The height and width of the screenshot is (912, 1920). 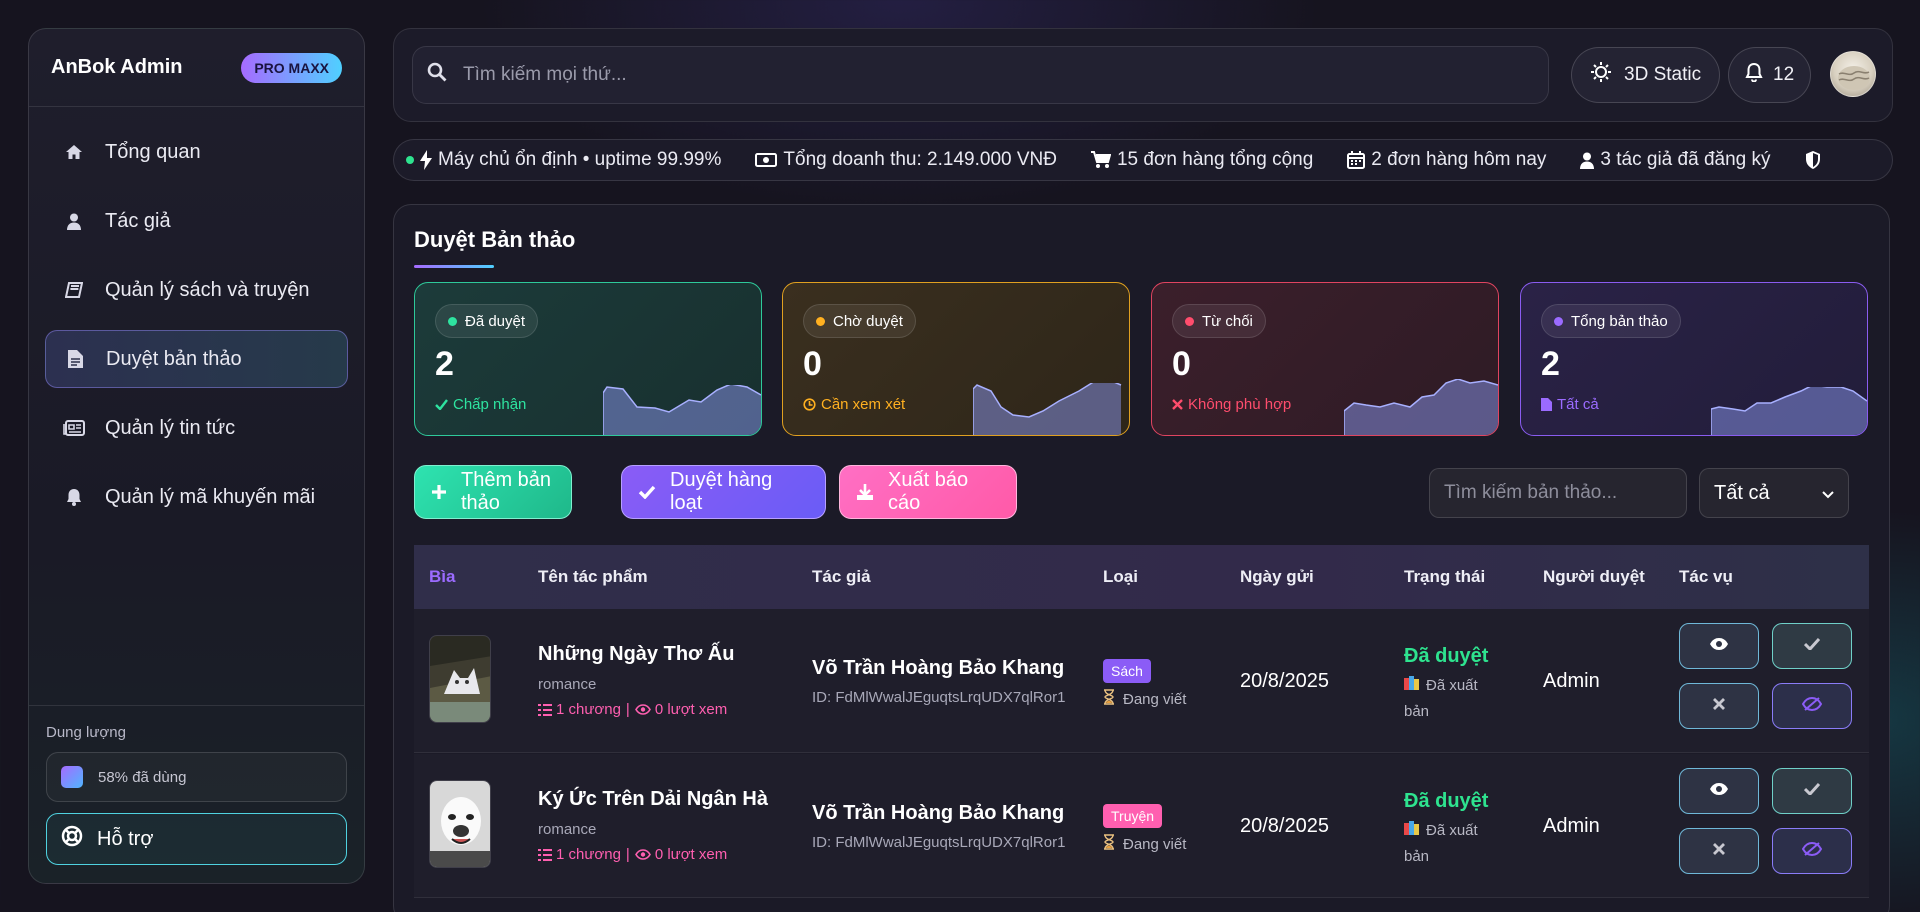 I want to click on close-icon, so click(x=1719, y=706).